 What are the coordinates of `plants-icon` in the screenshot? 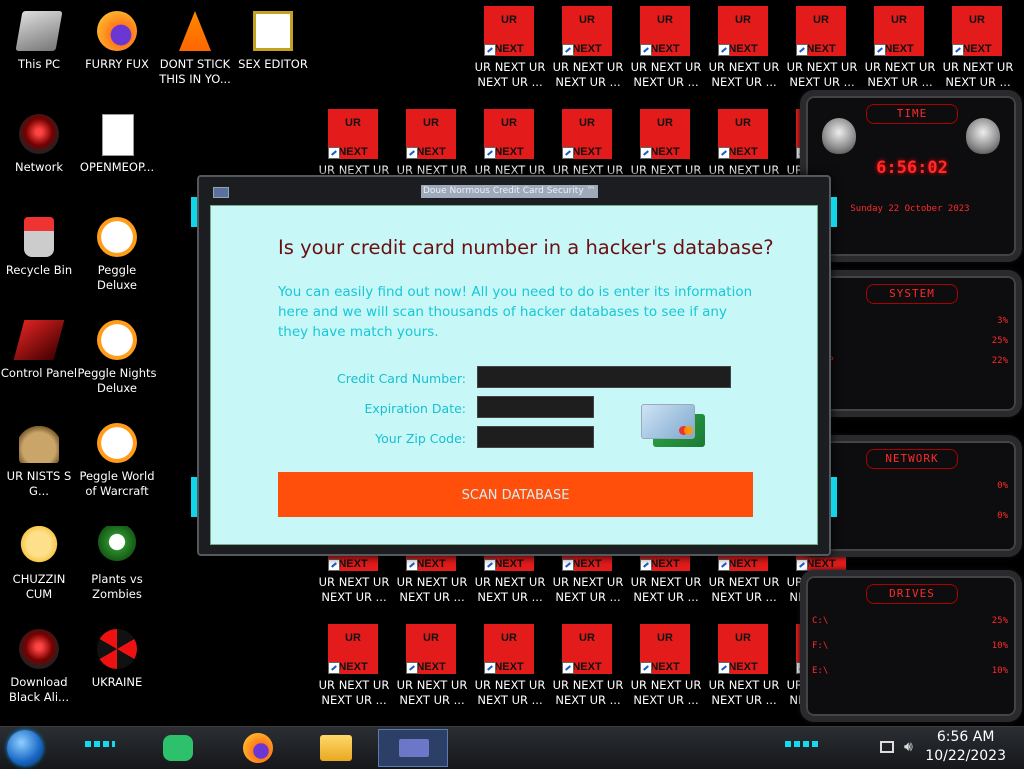 It's located at (117, 546).